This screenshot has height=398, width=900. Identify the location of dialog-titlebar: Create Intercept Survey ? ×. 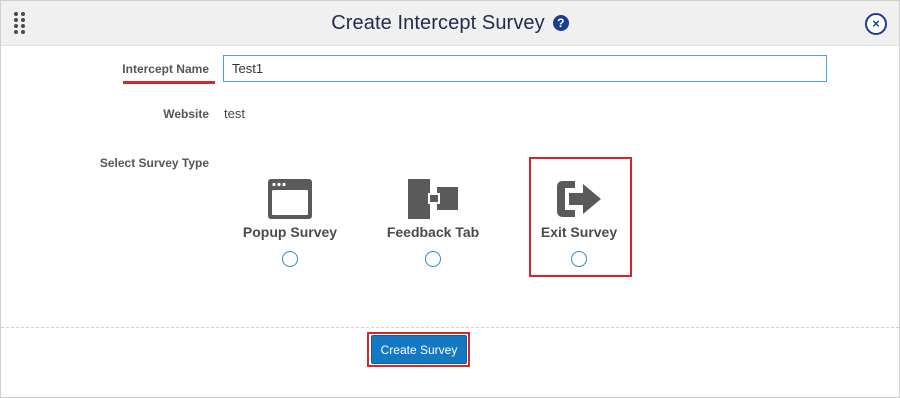
(450, 23).